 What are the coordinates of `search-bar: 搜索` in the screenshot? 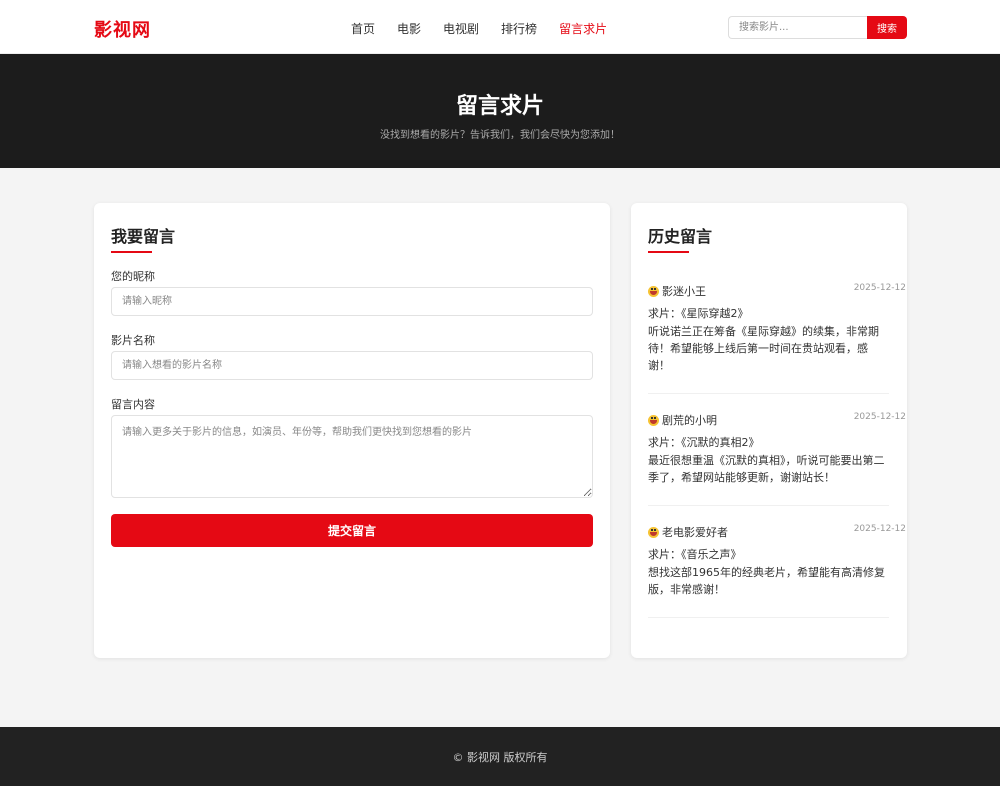 It's located at (817, 27).